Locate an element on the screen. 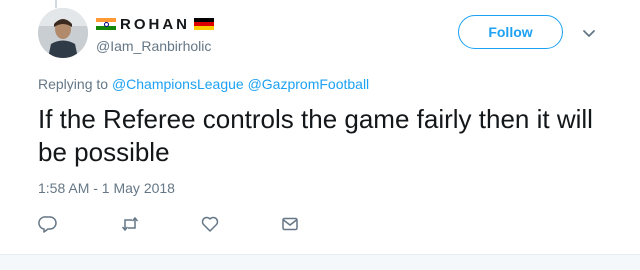 The width and height of the screenshot is (640, 270). display-name: ROHAN is located at coordinates (155, 24).